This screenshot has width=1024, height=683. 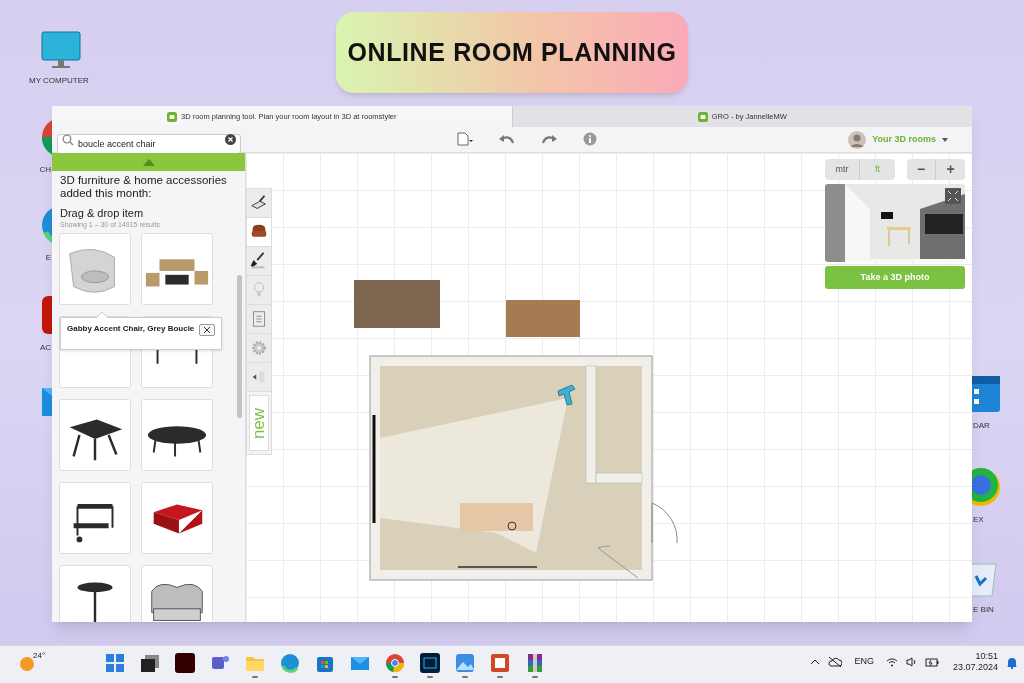 What do you see at coordinates (102, 213) in the screenshot?
I see `catalog-subheading: Drag & drop item` at bounding box center [102, 213].